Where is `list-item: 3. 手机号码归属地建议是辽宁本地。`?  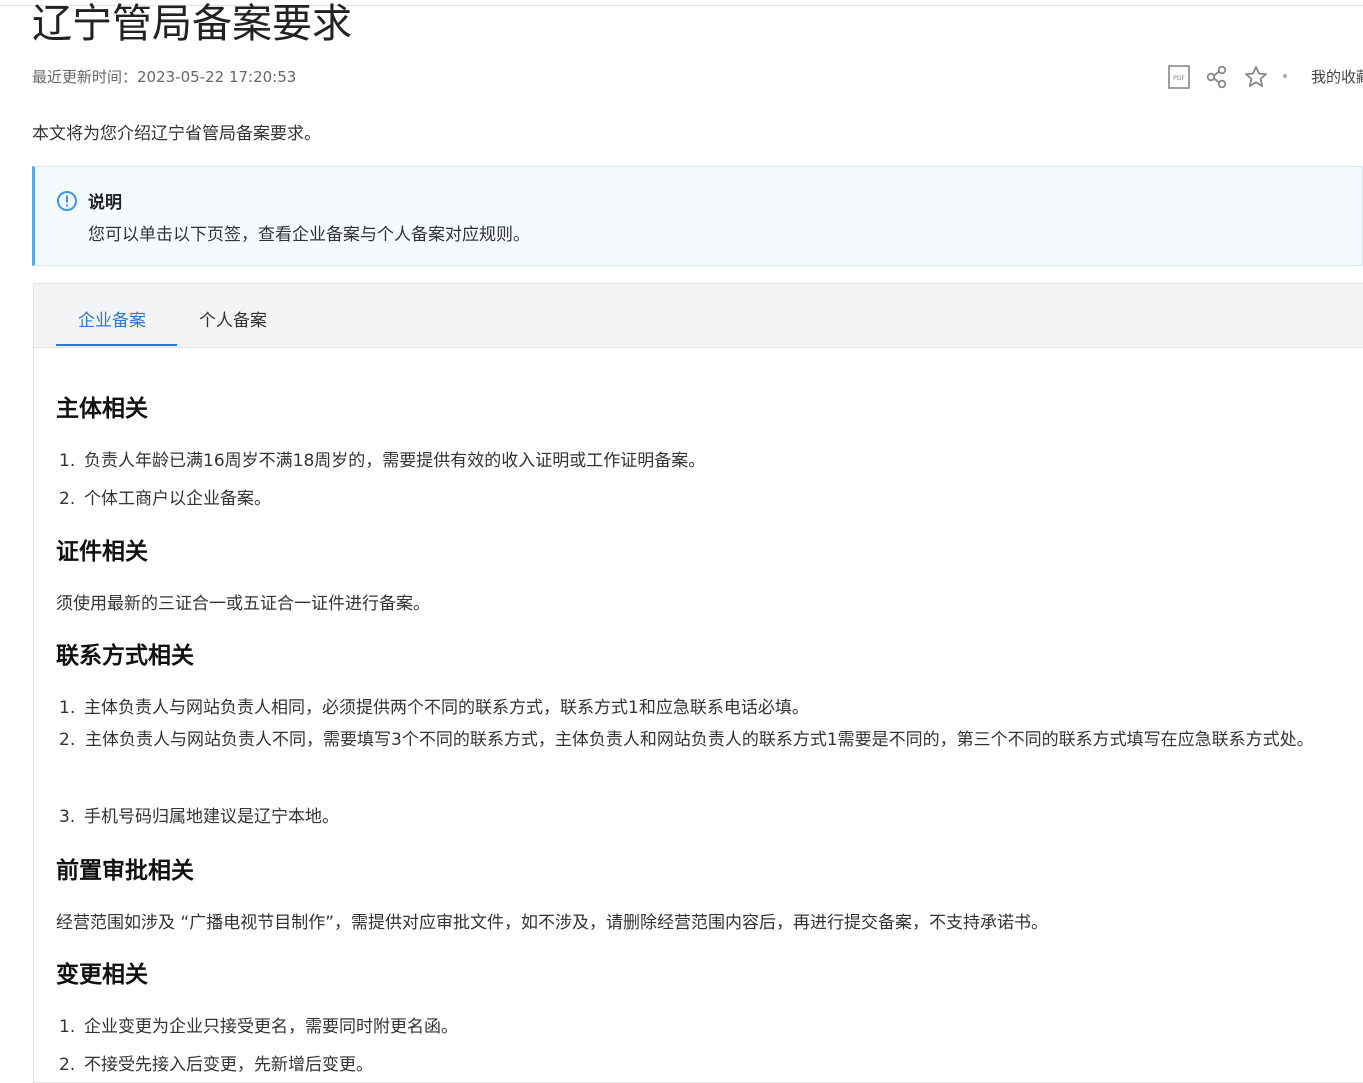 list-item: 3. 手机号码归属地建议是辽宁本地。 is located at coordinates (199, 814).